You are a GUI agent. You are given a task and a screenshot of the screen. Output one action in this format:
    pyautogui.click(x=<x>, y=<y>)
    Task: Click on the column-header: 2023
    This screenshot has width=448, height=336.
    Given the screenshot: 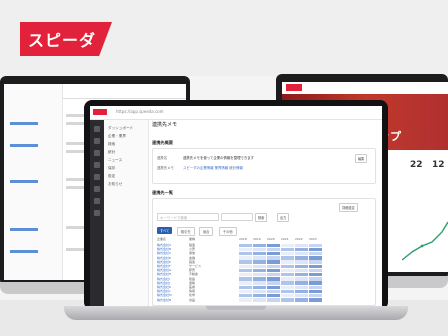 What is the action you would take?
    pyautogui.click(x=313, y=239)
    